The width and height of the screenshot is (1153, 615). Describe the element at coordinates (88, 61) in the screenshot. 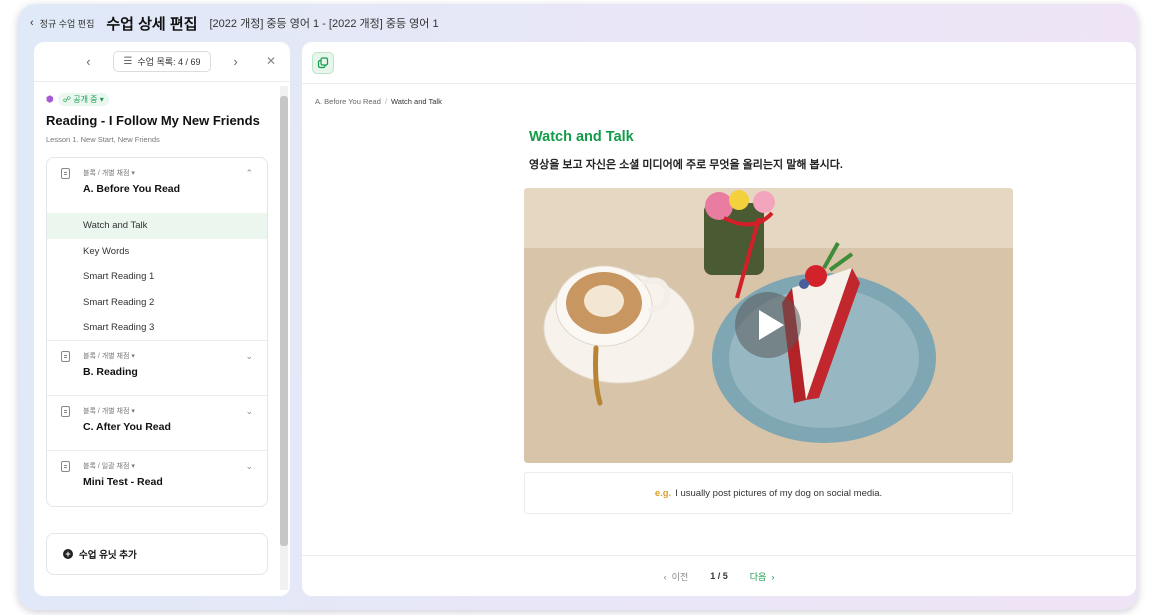

I see `prev-lesson-chevron-icon: ‹` at that location.